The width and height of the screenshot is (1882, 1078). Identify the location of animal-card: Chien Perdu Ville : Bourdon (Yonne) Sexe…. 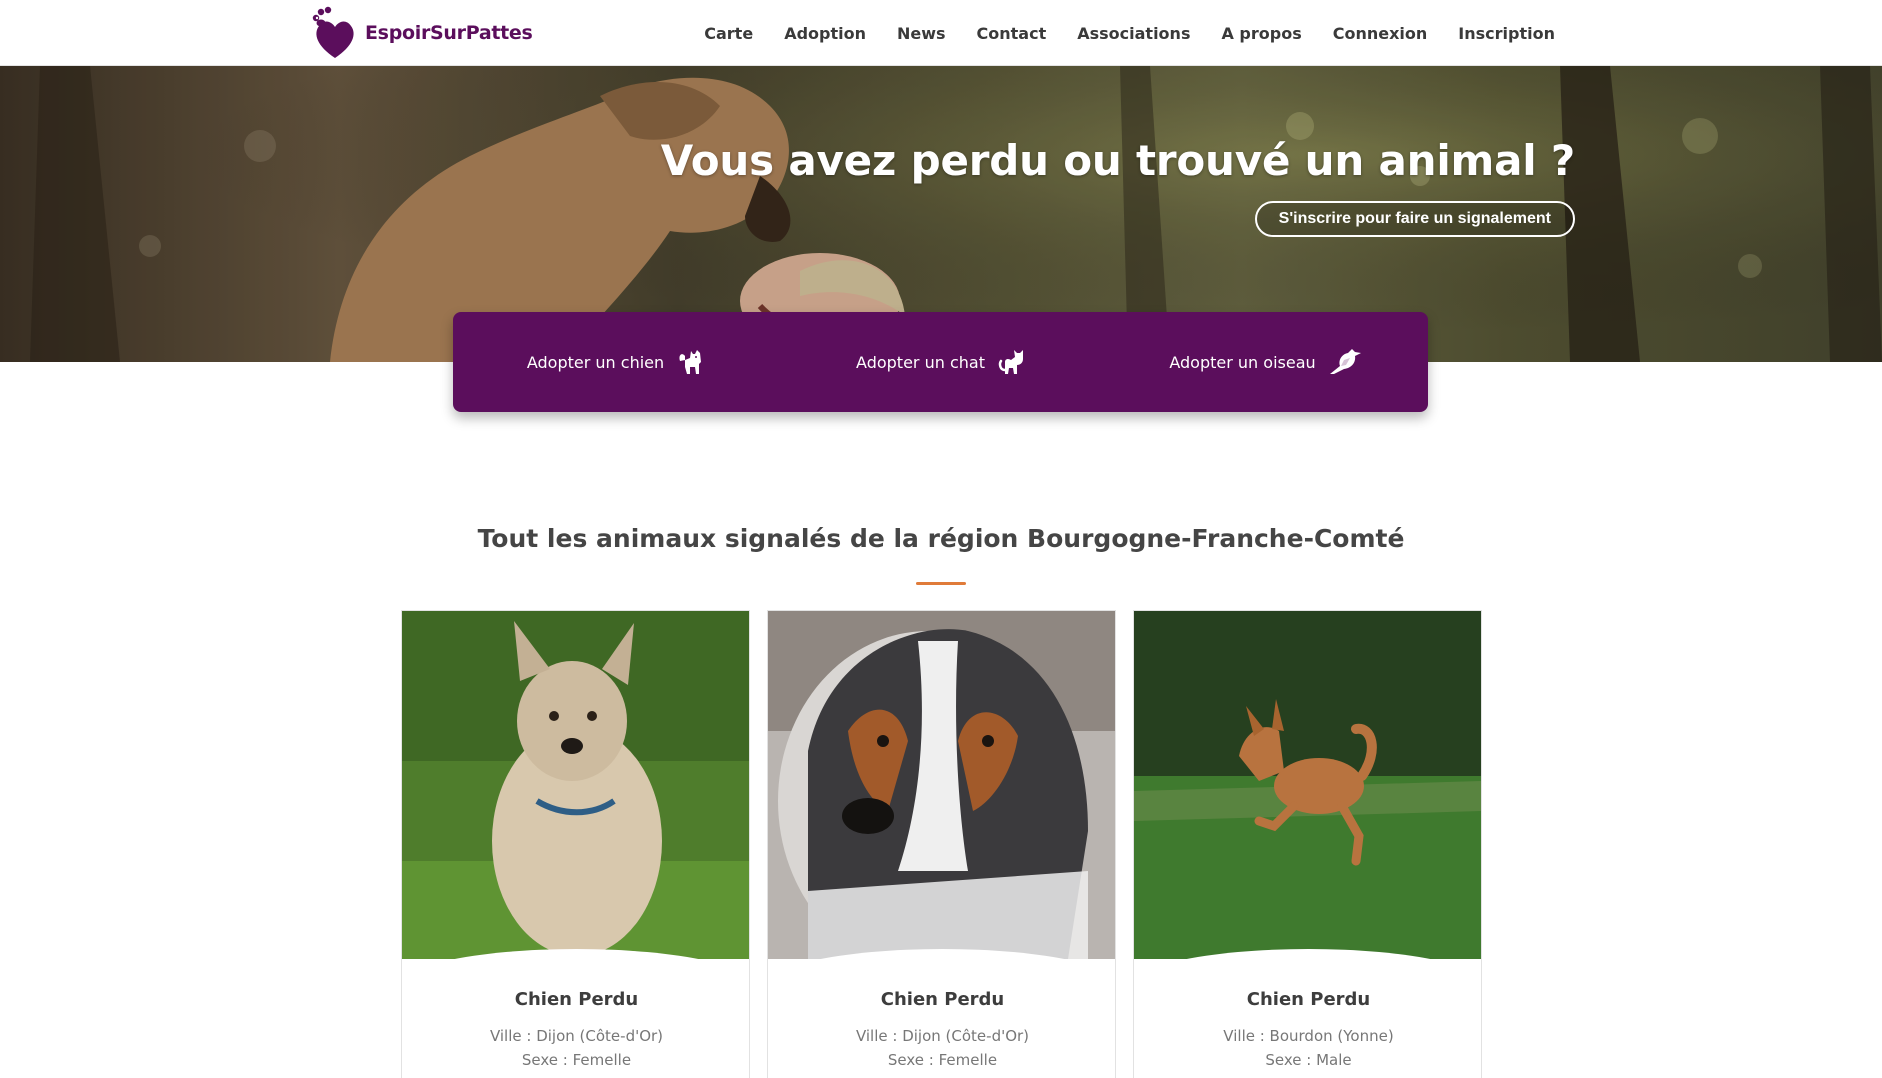
(1307, 844).